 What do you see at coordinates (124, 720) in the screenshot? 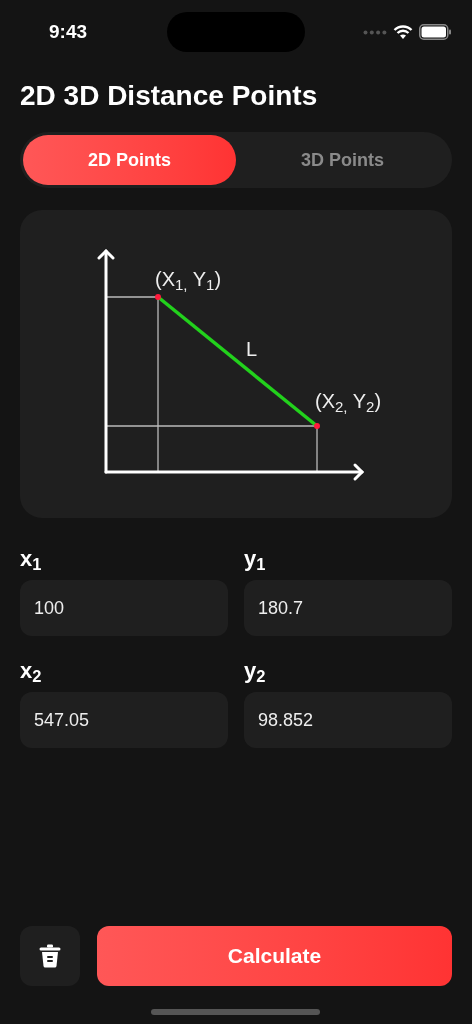
I see `input-field: 547.05` at bounding box center [124, 720].